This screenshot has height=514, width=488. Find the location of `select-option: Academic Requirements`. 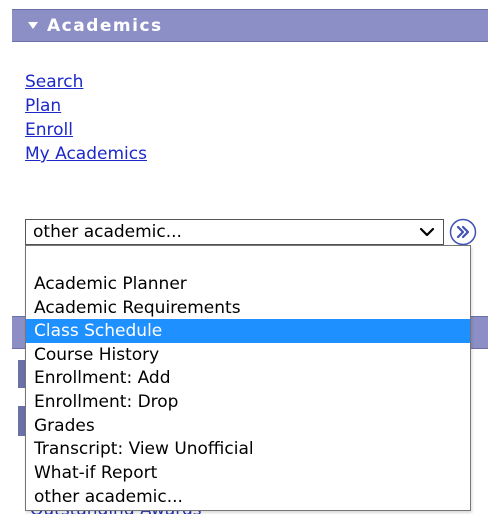

select-option: Academic Requirements is located at coordinates (248, 308).